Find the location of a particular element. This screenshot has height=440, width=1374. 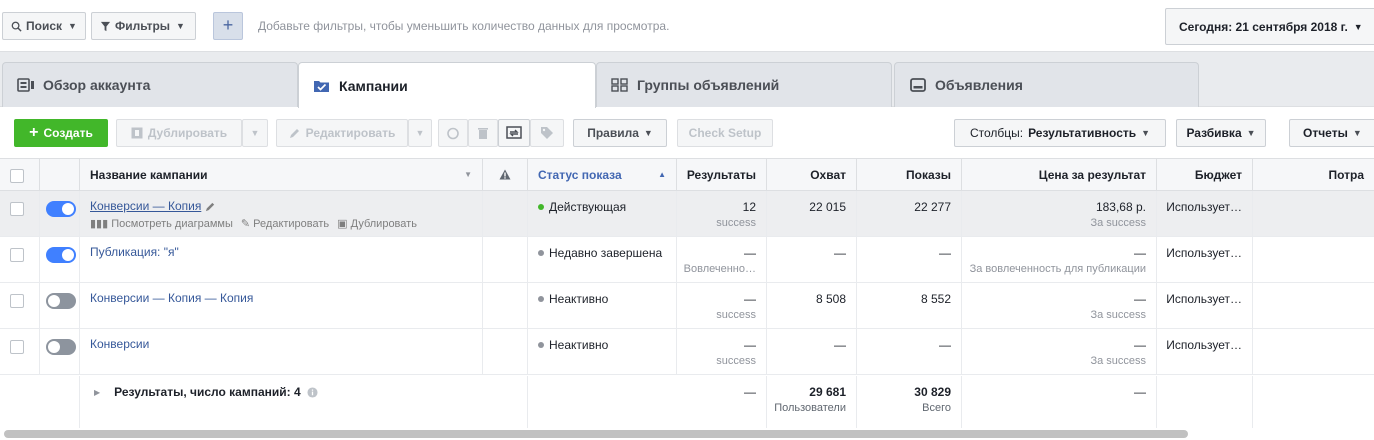

duplicate-button: Дублировать is located at coordinates (179, 133).